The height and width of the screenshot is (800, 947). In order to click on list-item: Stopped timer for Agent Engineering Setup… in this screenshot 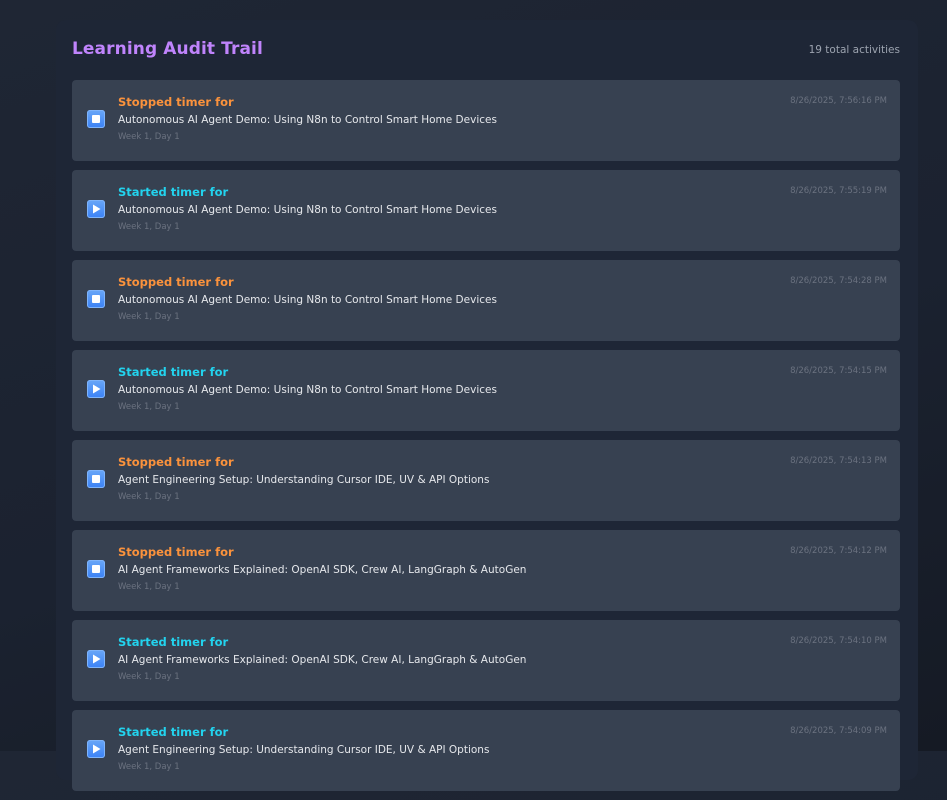, I will do `click(486, 480)`.